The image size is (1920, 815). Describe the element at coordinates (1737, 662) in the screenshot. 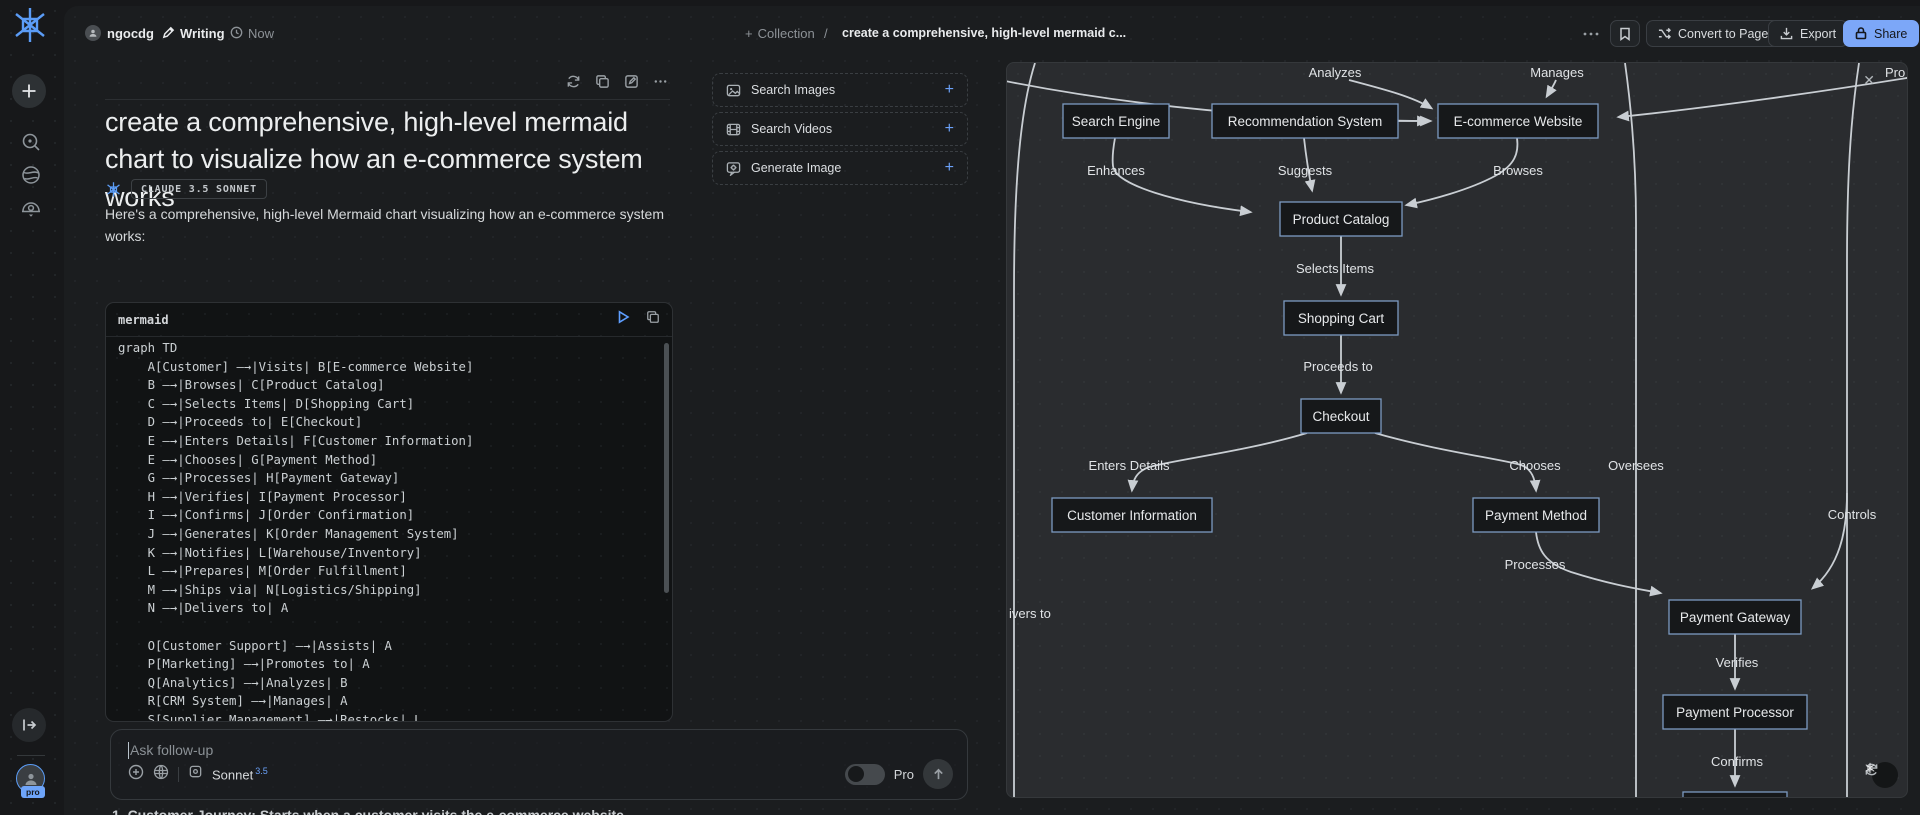

I see `edge-label-verifies: Verifies` at that location.